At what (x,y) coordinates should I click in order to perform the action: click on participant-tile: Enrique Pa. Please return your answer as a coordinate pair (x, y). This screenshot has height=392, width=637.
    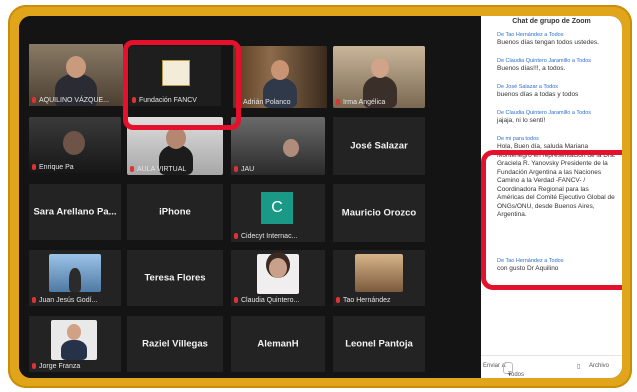
    Looking at the image, I should click on (75, 145).